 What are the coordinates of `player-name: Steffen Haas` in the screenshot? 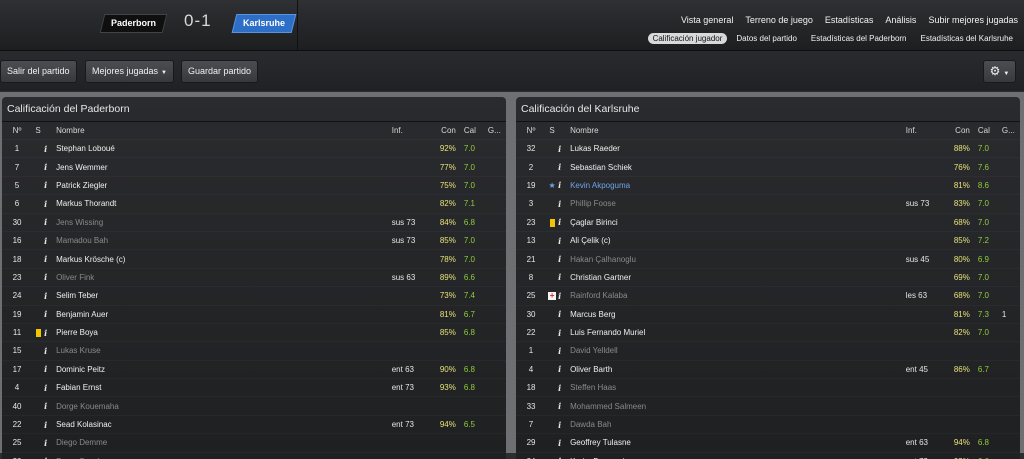 It's located at (738, 388).